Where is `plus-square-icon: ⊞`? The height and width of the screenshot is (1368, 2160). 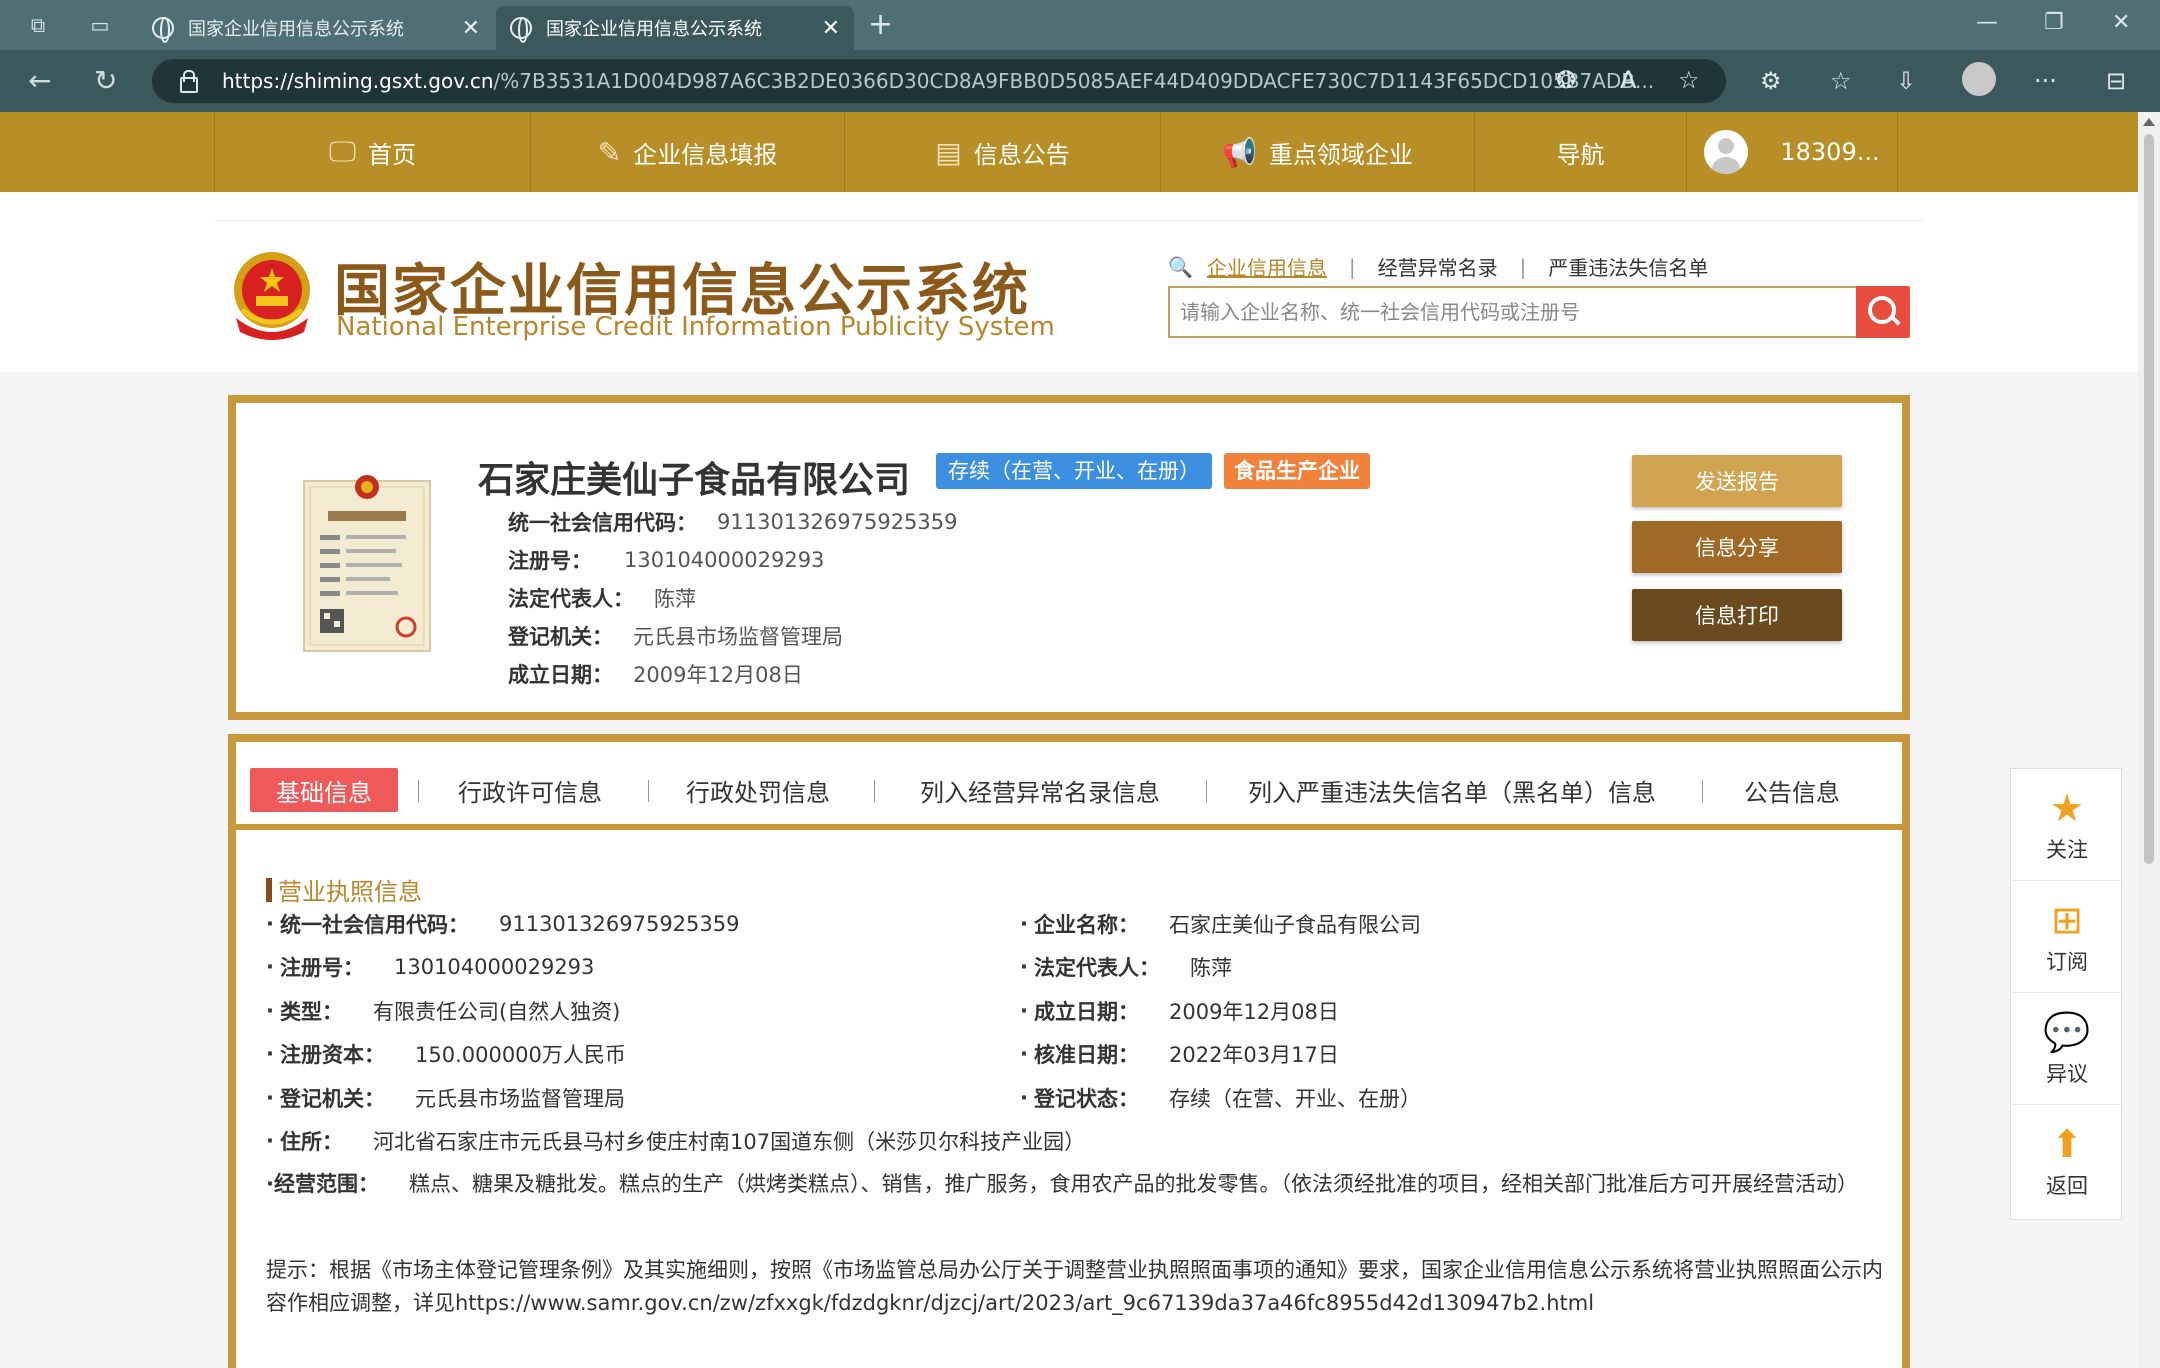 plus-square-icon: ⊞ is located at coordinates (2067, 919).